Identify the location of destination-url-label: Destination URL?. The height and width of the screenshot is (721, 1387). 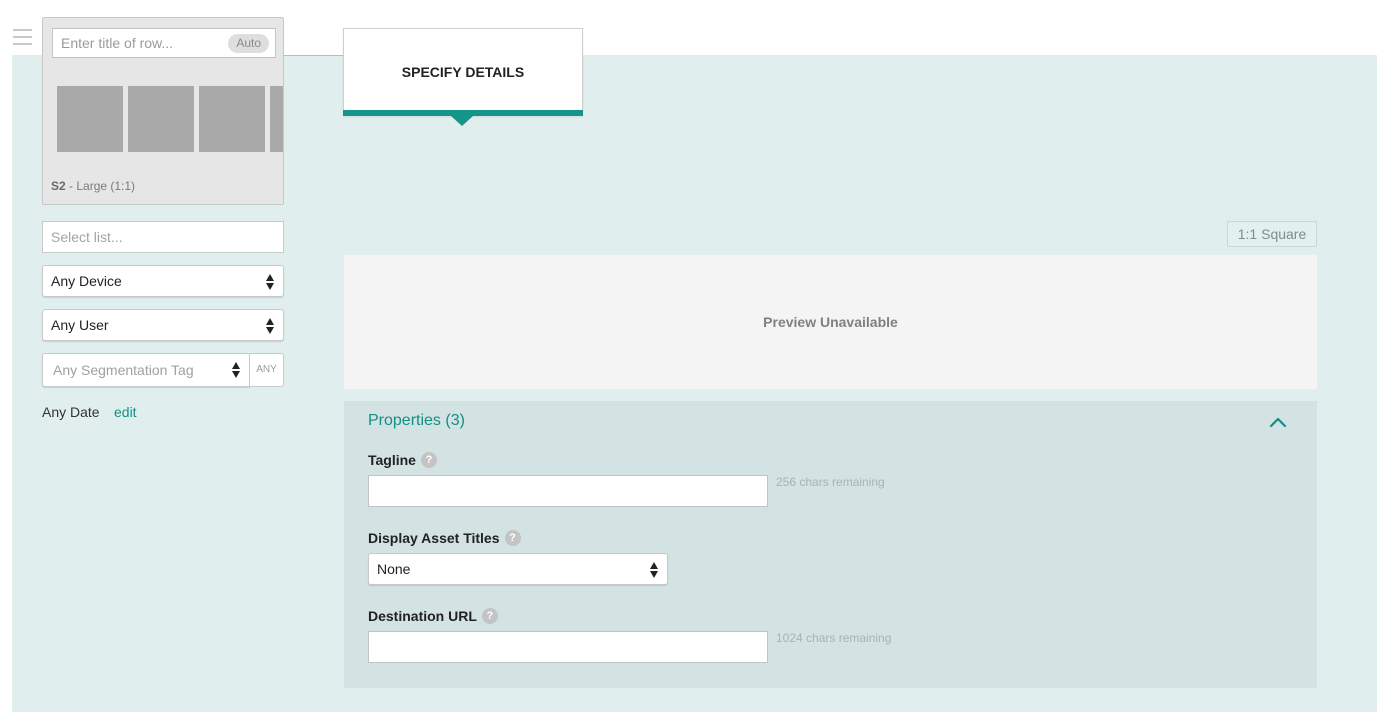
(433, 616).